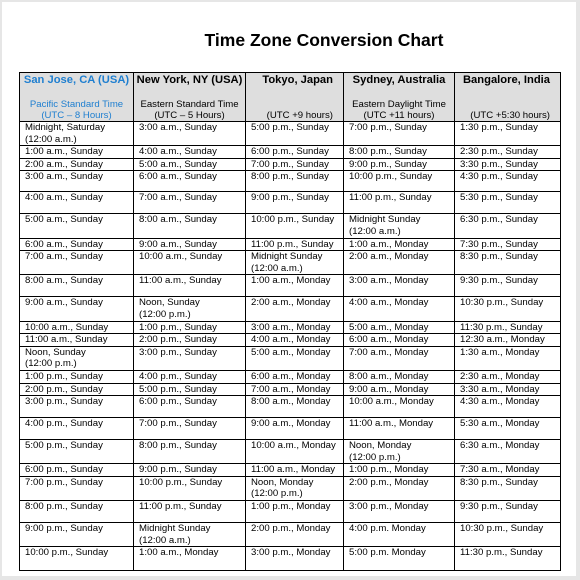 The width and height of the screenshot is (580, 580). Describe the element at coordinates (76, 286) in the screenshot. I see `table-cell: 8:00 a.m., Sunday` at that location.